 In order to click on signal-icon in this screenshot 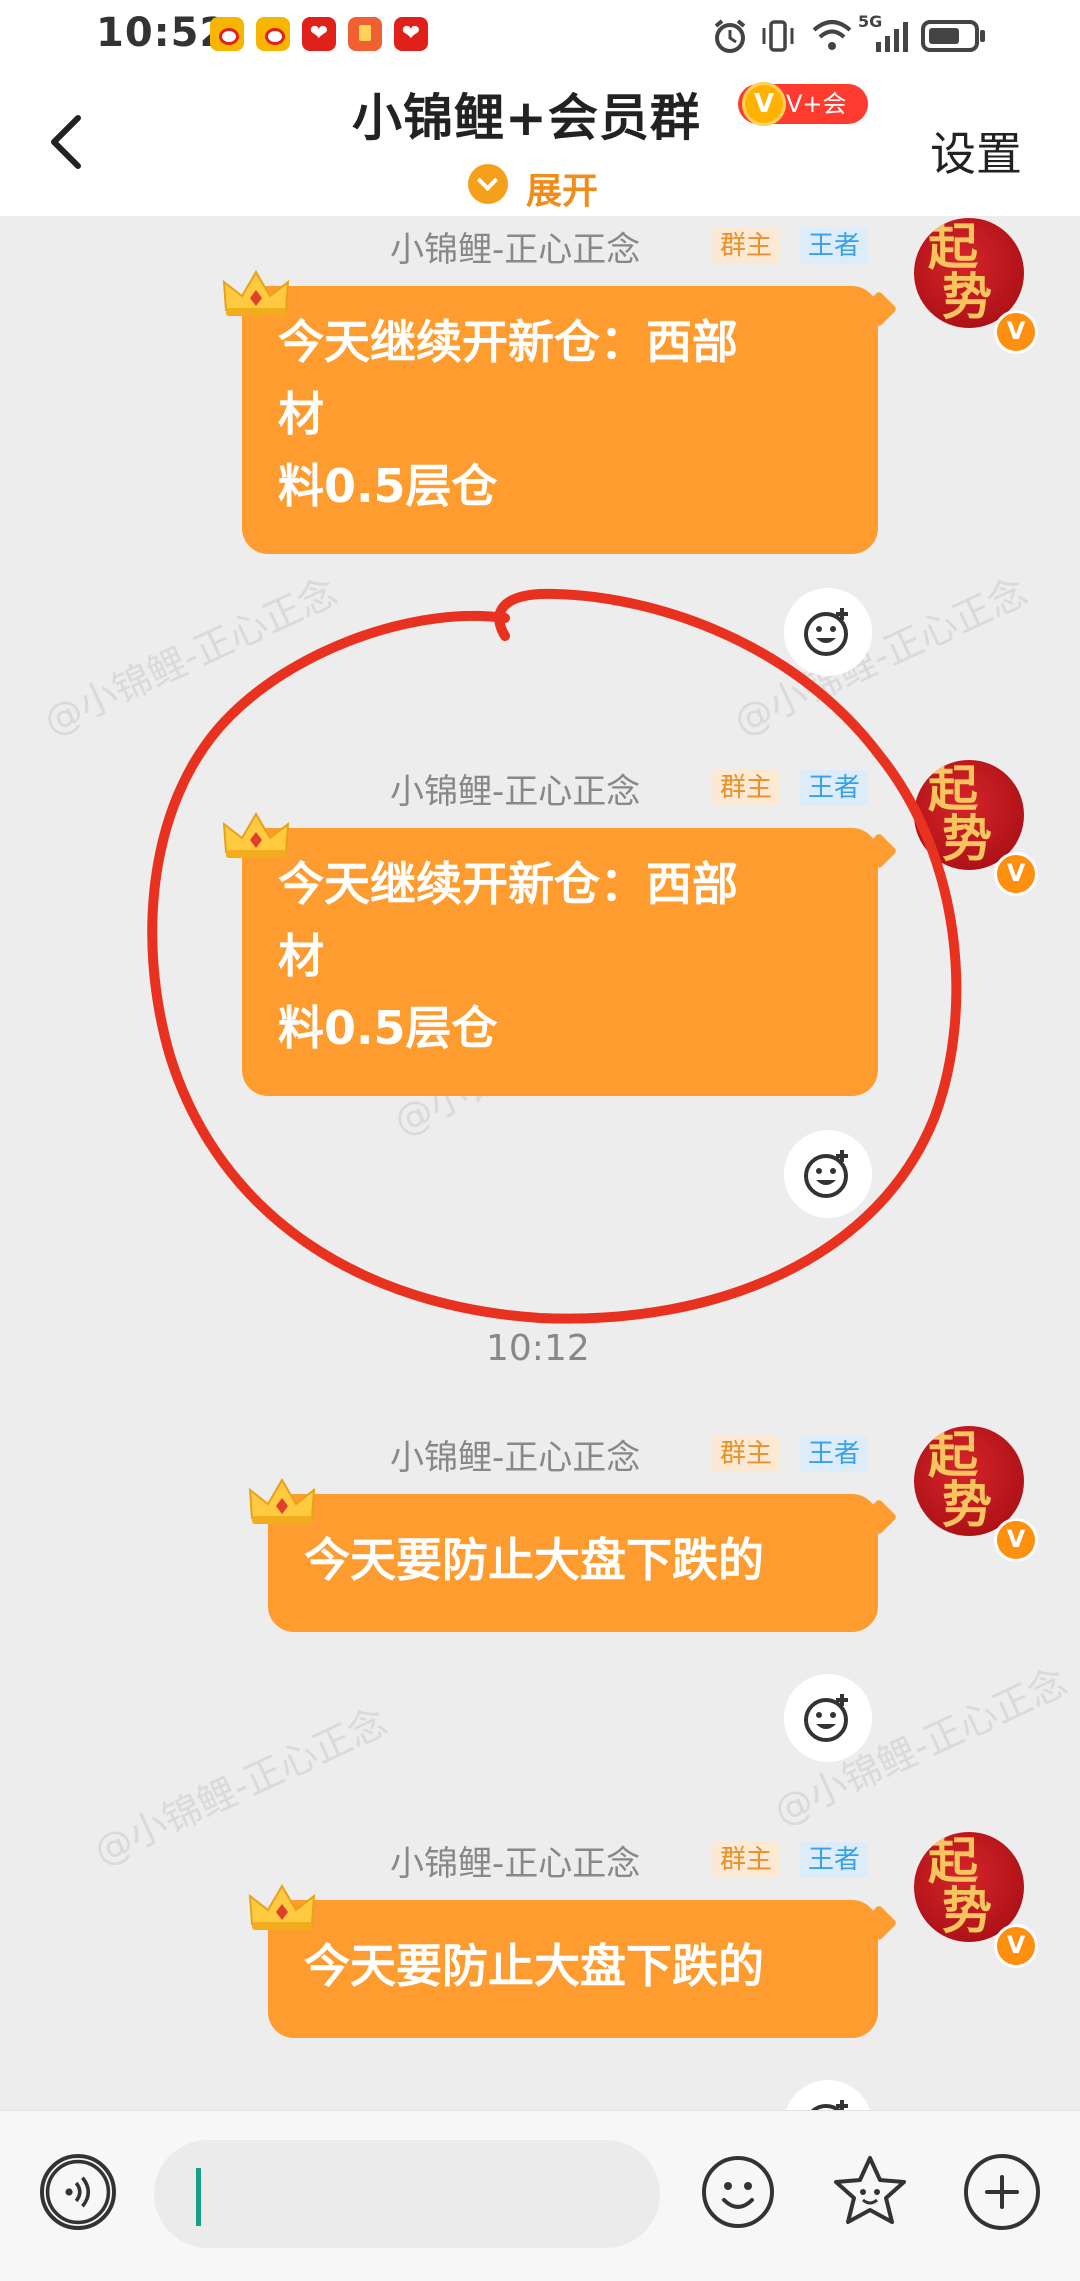, I will do `click(892, 37)`.